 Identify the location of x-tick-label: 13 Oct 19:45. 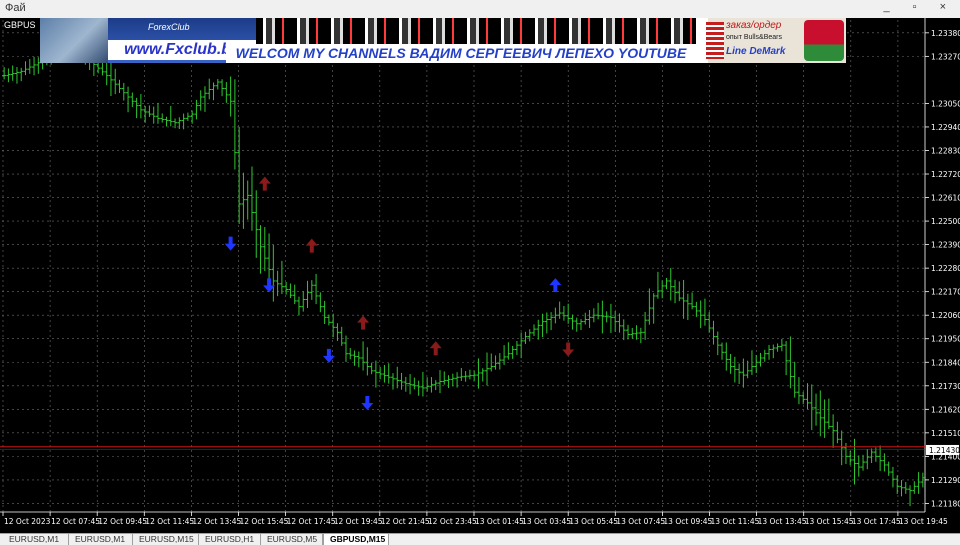
(923, 521).